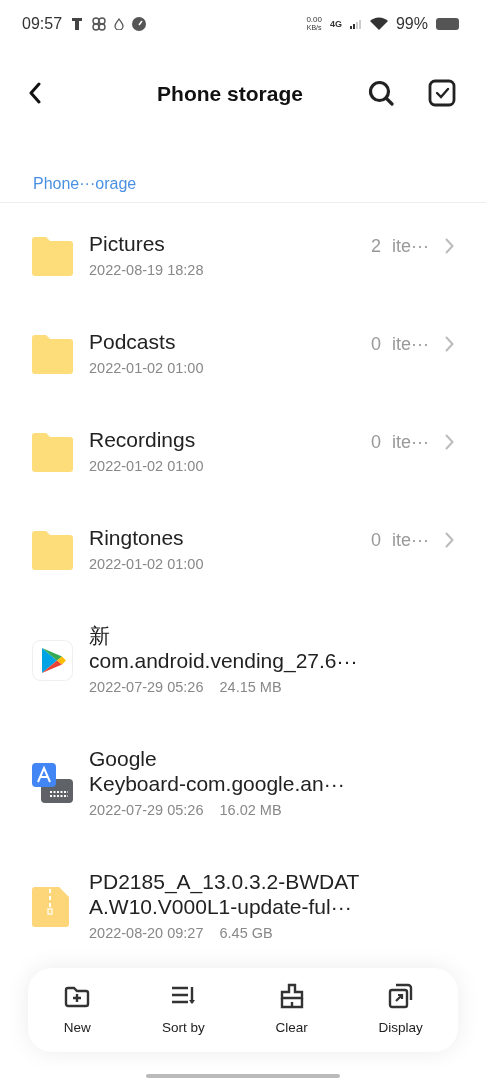 This screenshot has width=486, height=1080. What do you see at coordinates (50, 906) in the screenshot?
I see `zip-file-icon` at bounding box center [50, 906].